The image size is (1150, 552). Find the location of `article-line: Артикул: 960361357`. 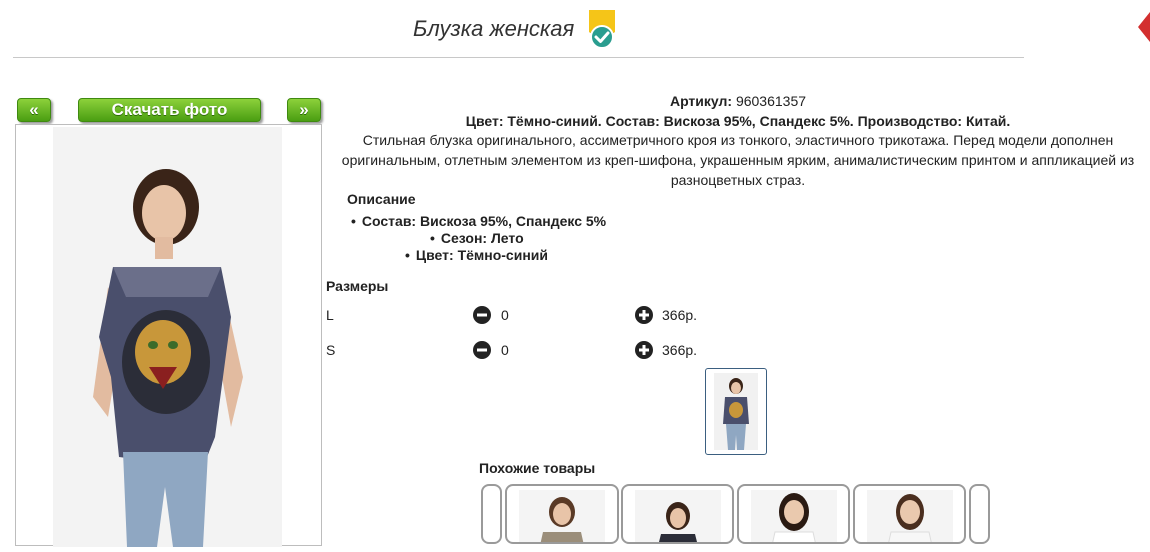

article-line: Артикул: 960361357 is located at coordinates (738, 101).